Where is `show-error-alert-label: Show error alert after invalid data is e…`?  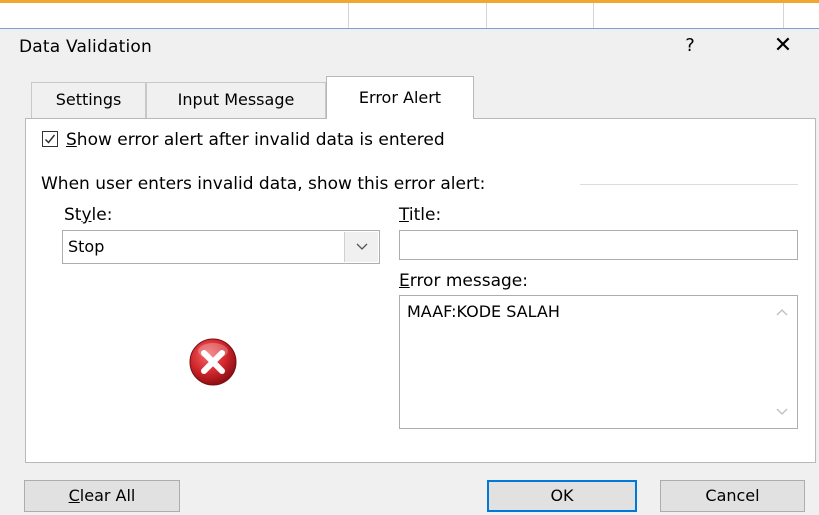
show-error-alert-label: Show error alert after invalid data is e… is located at coordinates (255, 140).